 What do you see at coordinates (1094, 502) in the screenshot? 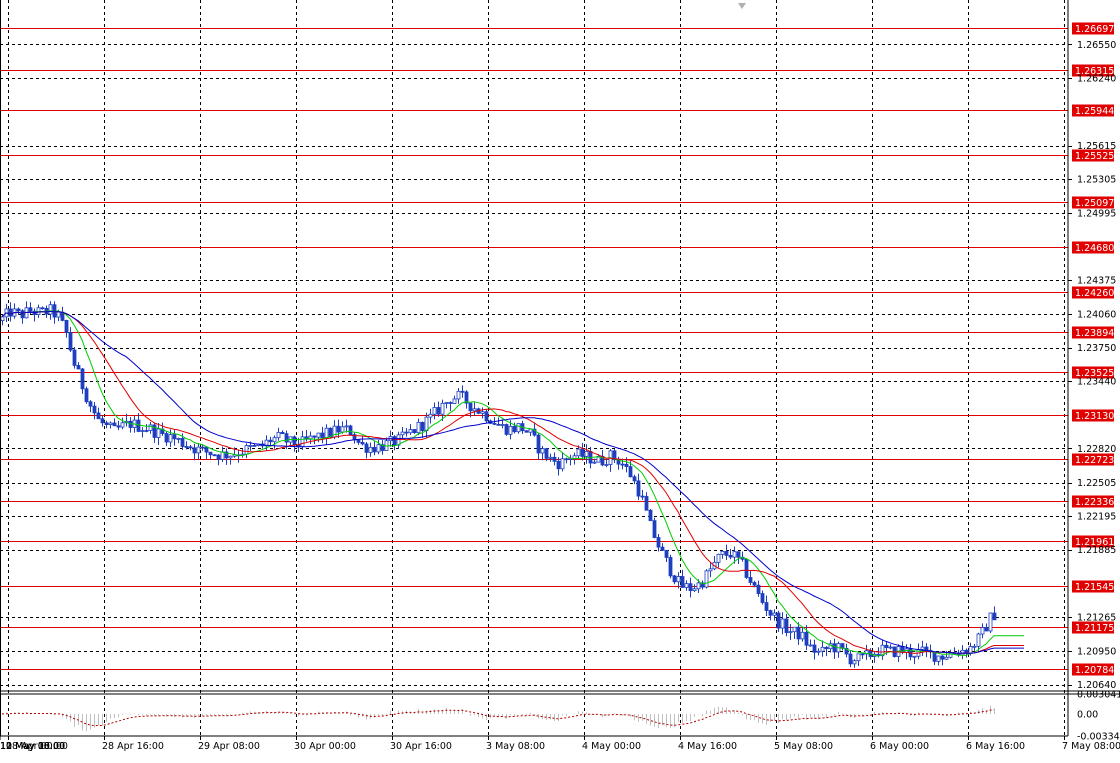
I see `level-badge-label: 1.22336` at bounding box center [1094, 502].